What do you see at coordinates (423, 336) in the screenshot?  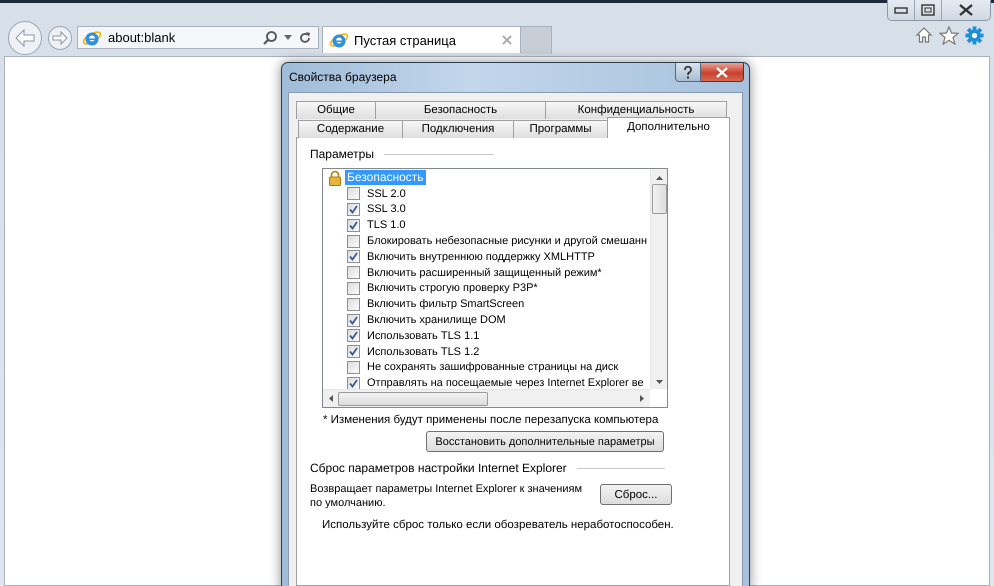 I see `option-label: Использовать TLS 1.1` at bounding box center [423, 336].